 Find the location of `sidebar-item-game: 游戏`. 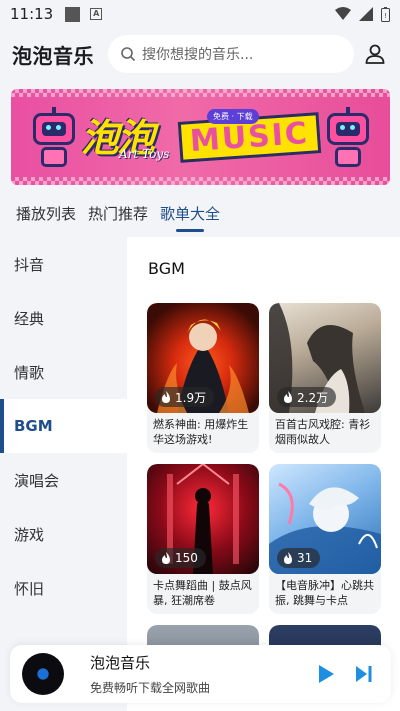

sidebar-item-game: 游戏 is located at coordinates (63, 534).